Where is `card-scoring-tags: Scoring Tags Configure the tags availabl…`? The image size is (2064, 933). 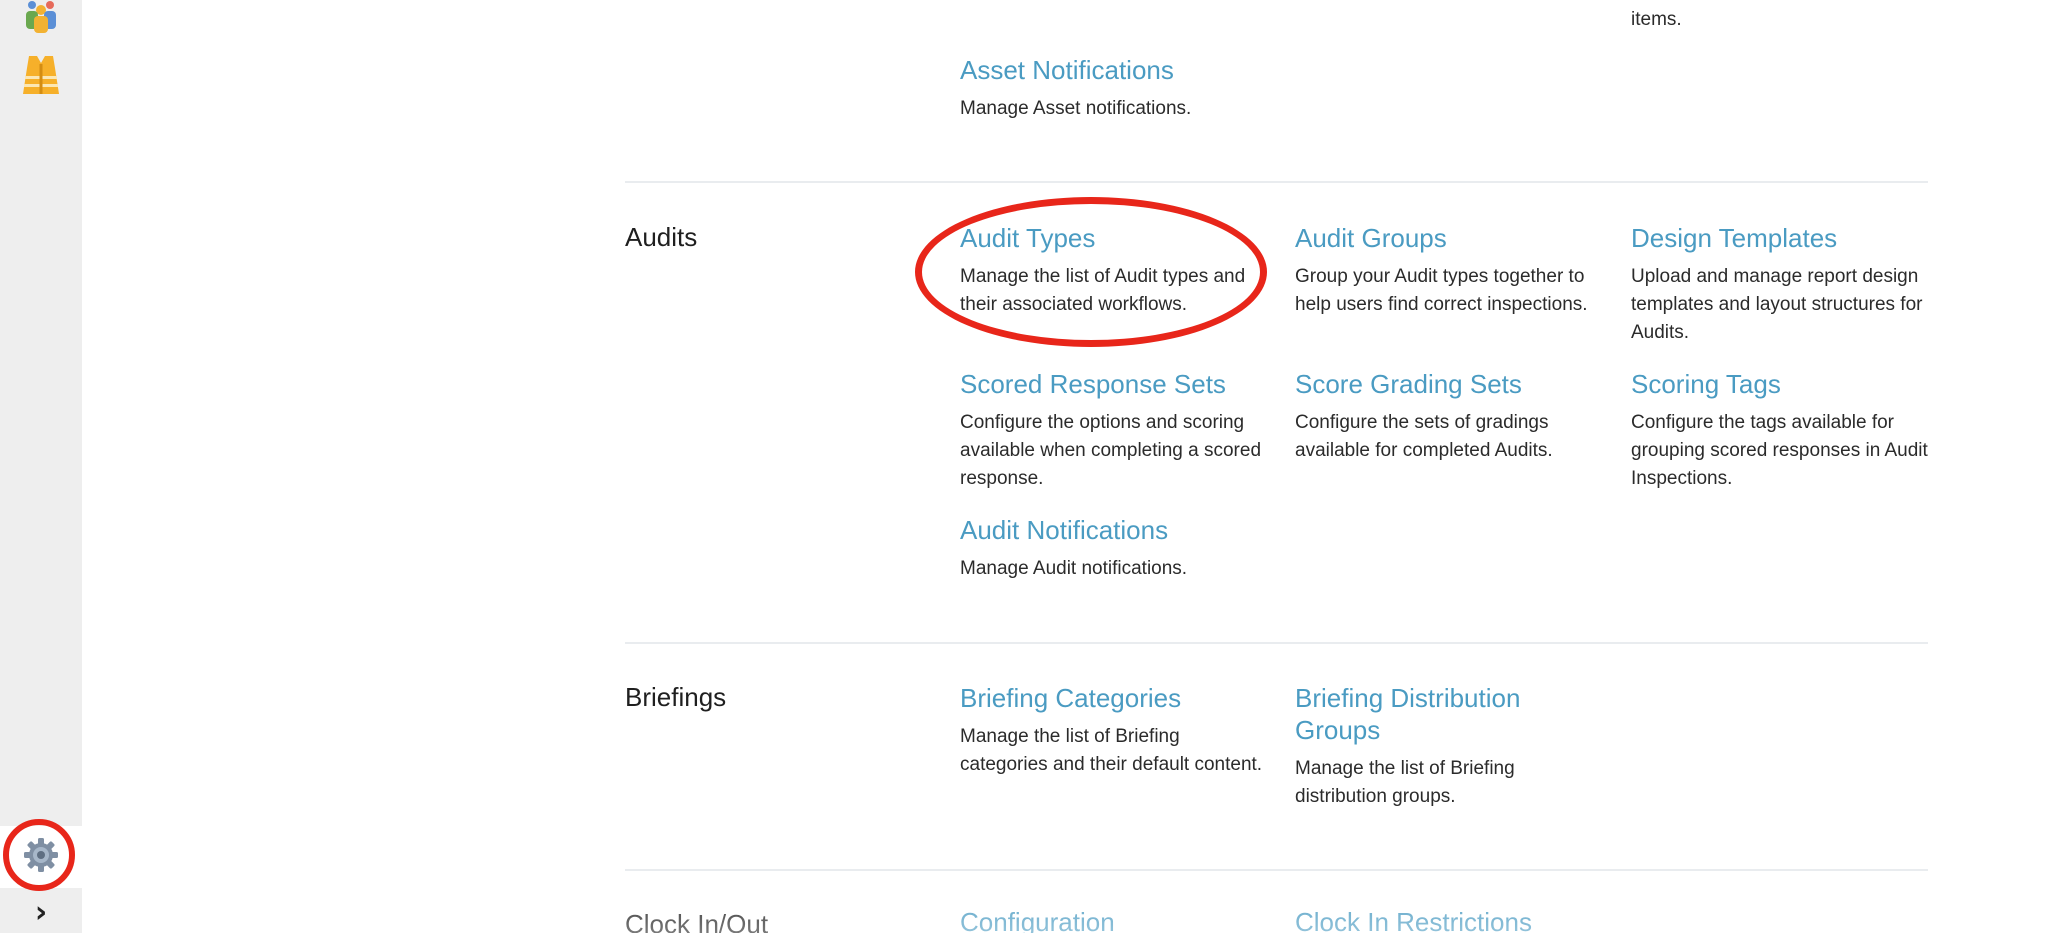
card-scoring-tags: Scoring Tags Configure the tags availabl… is located at coordinates (1783, 430).